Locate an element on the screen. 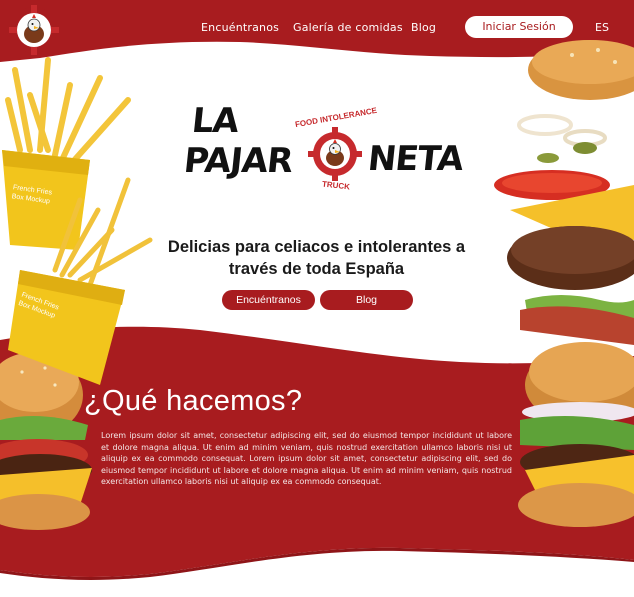 The width and height of the screenshot is (634, 597). nav-link-encuentranos: Encuéntranos is located at coordinates (240, 27).